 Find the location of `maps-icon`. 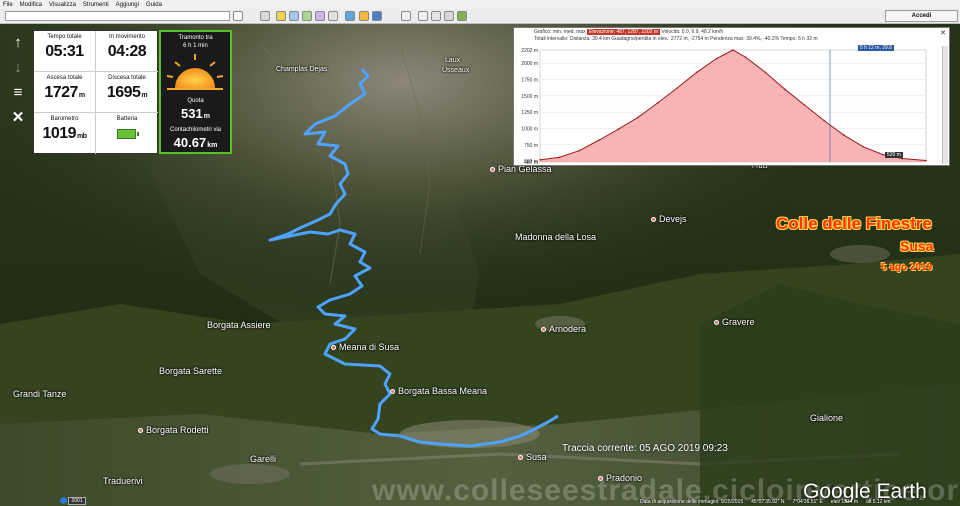

maps-icon is located at coordinates (462, 16).